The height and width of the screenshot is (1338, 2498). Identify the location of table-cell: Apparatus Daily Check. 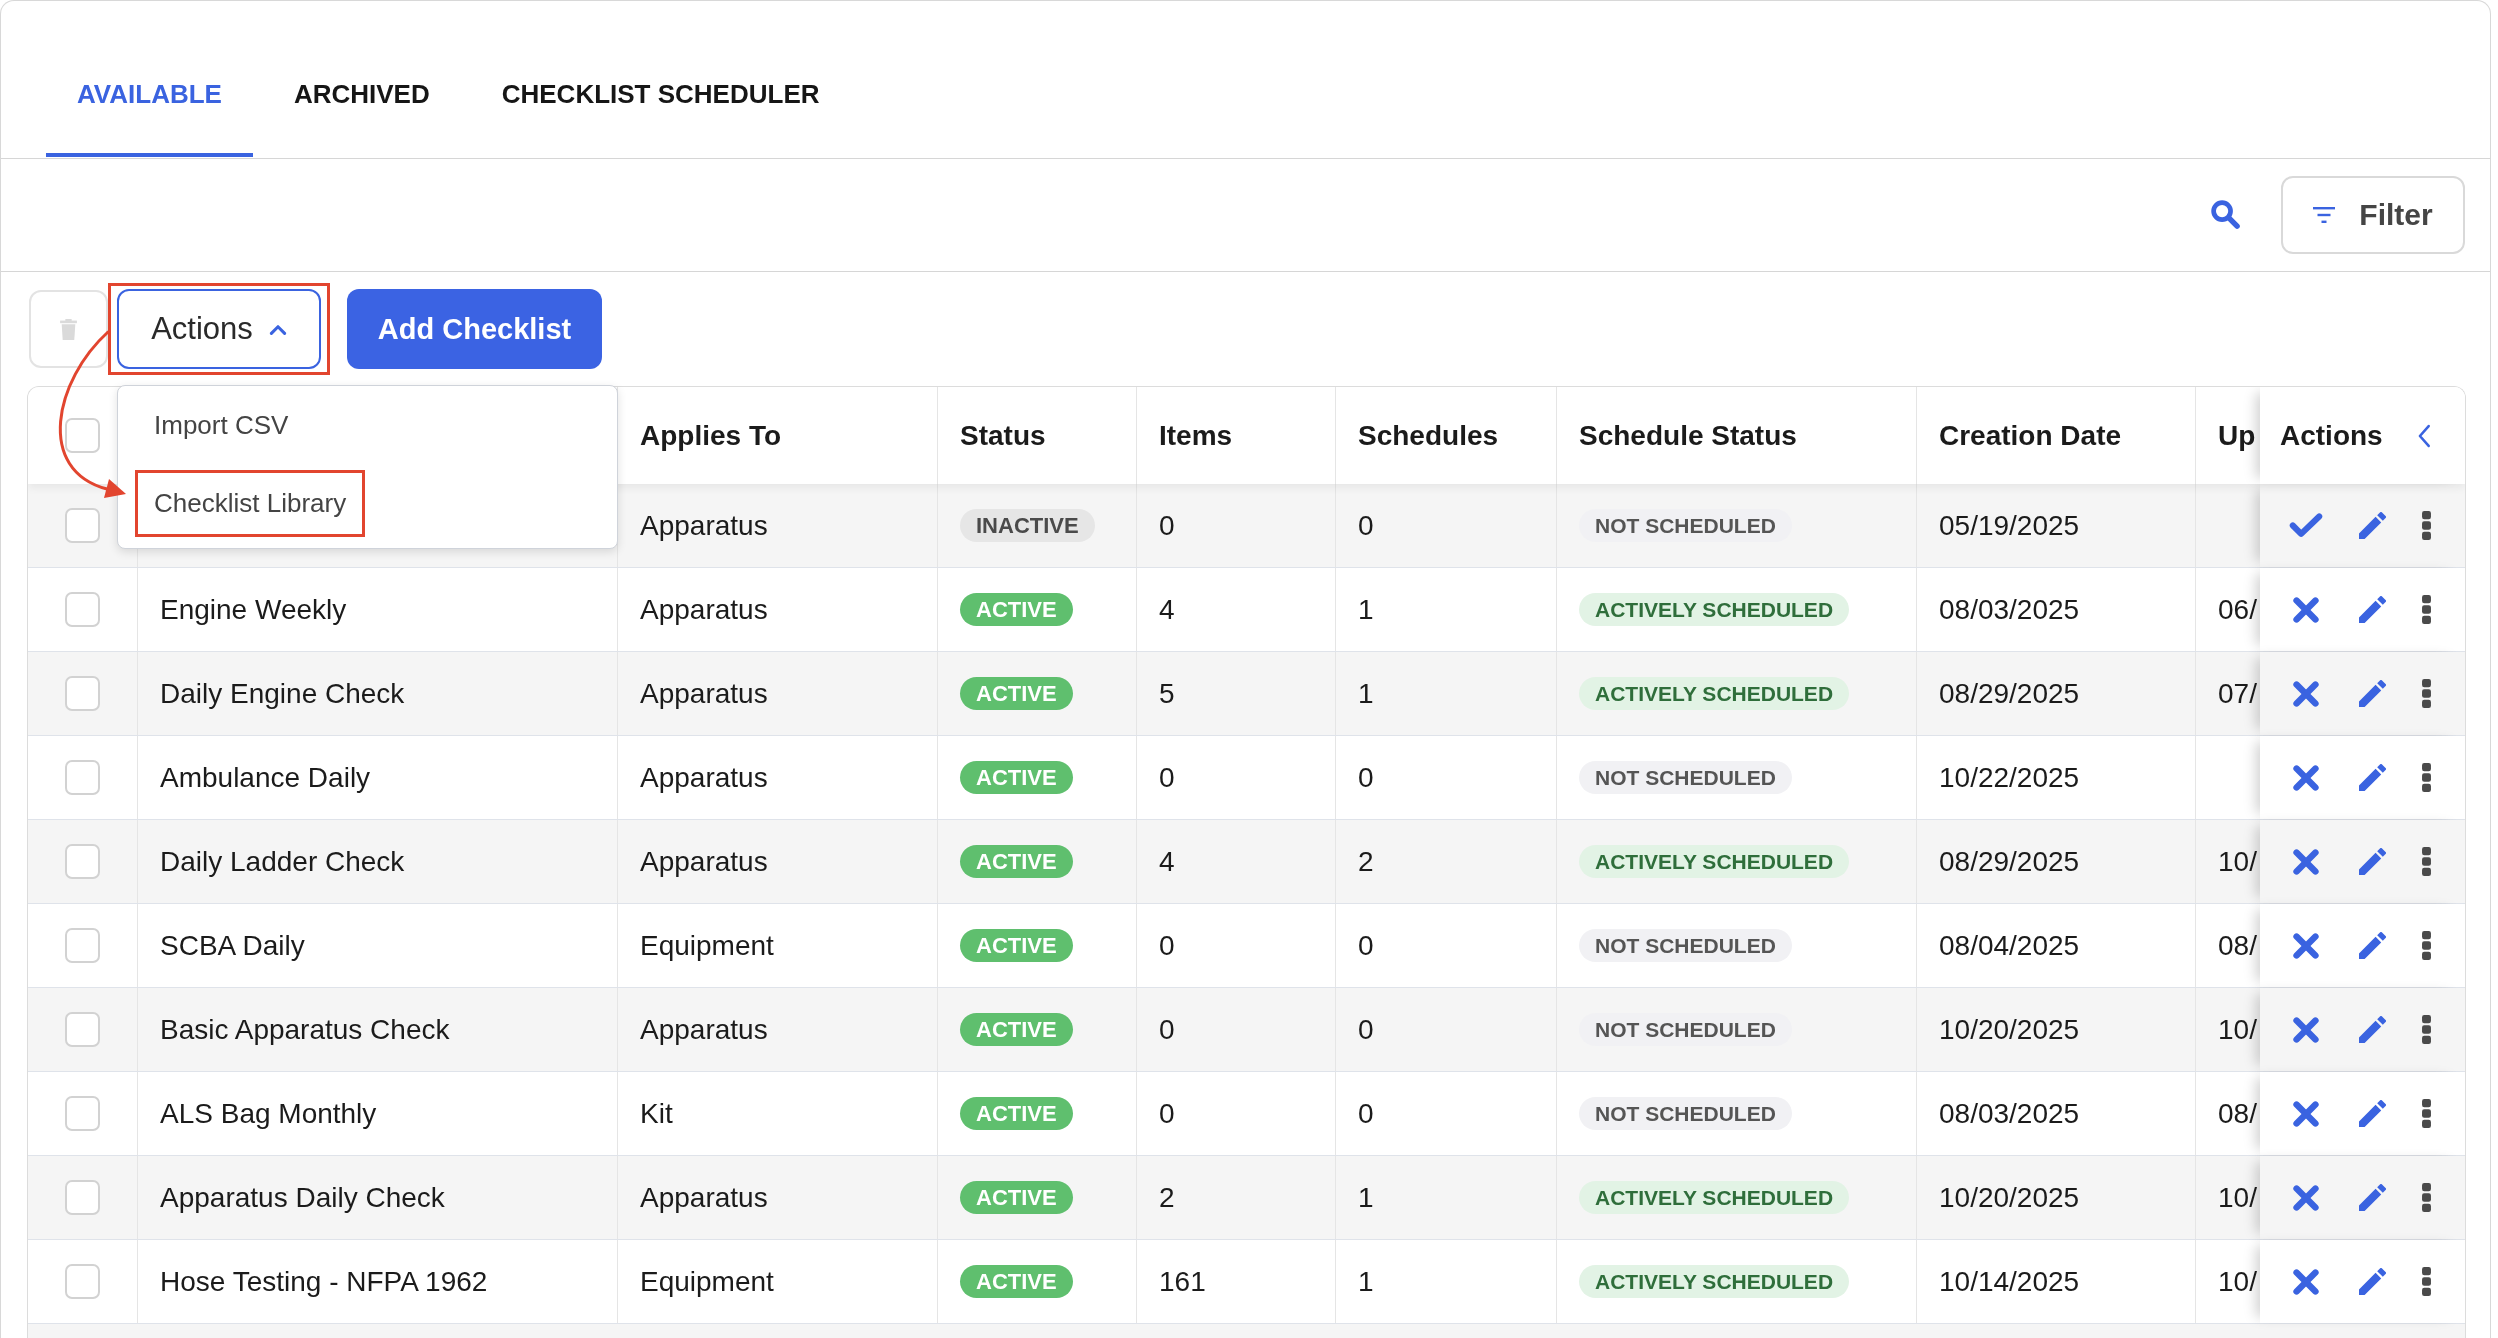
(302, 1197).